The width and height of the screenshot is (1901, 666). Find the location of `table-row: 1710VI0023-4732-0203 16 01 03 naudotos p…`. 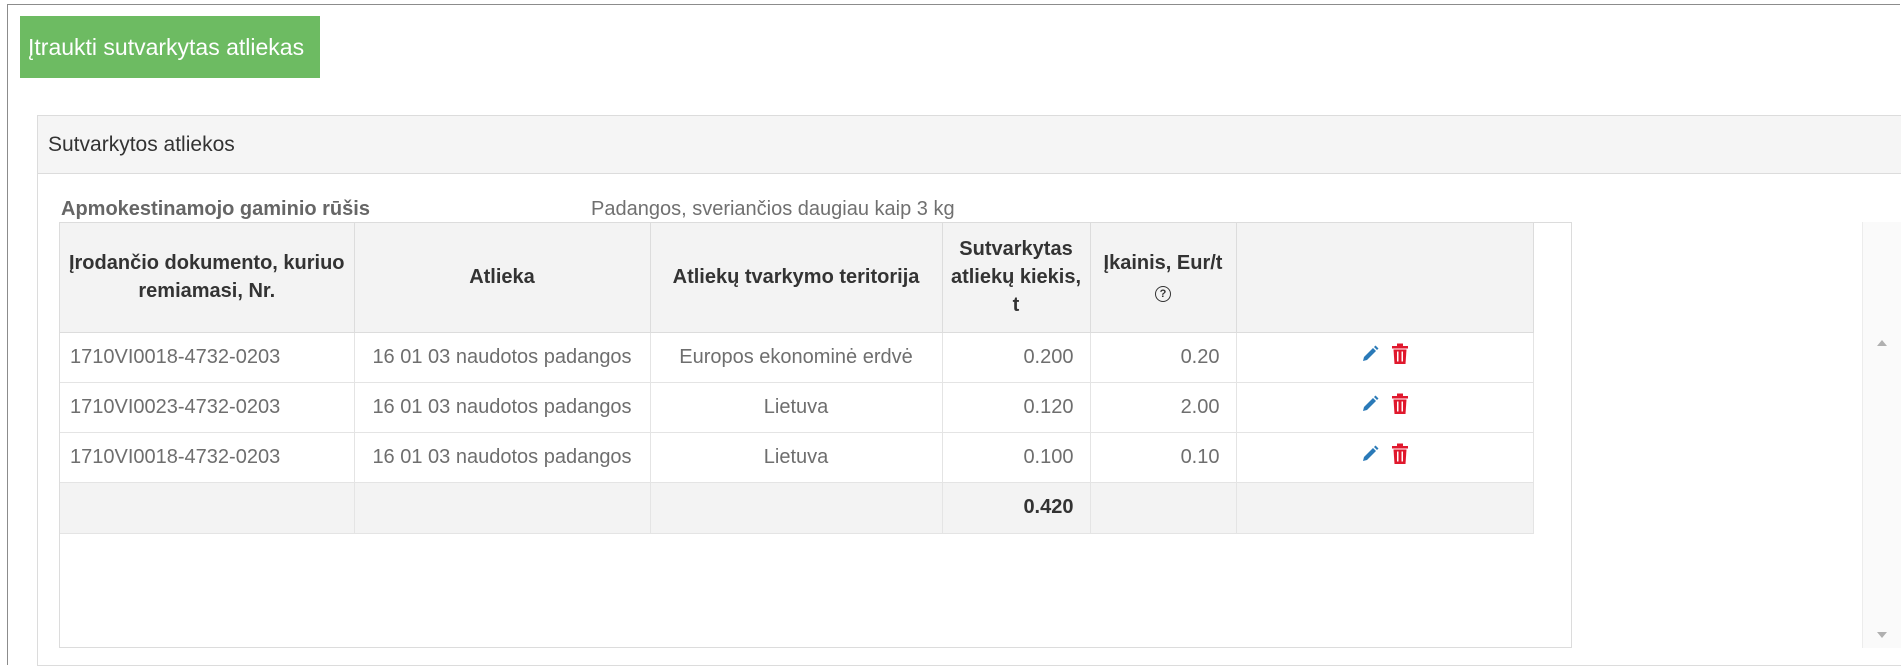

table-row: 1710VI0023-4732-0203 16 01 03 naudotos p… is located at coordinates (797, 407).